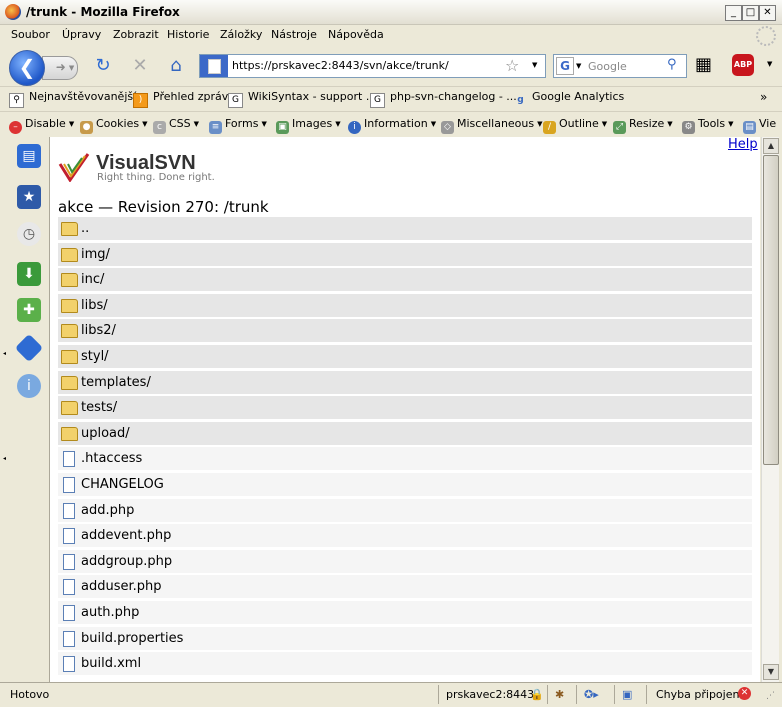 The height and width of the screenshot is (707, 782). Describe the element at coordinates (214, 66) in the screenshot. I see `site-identity-button` at that location.